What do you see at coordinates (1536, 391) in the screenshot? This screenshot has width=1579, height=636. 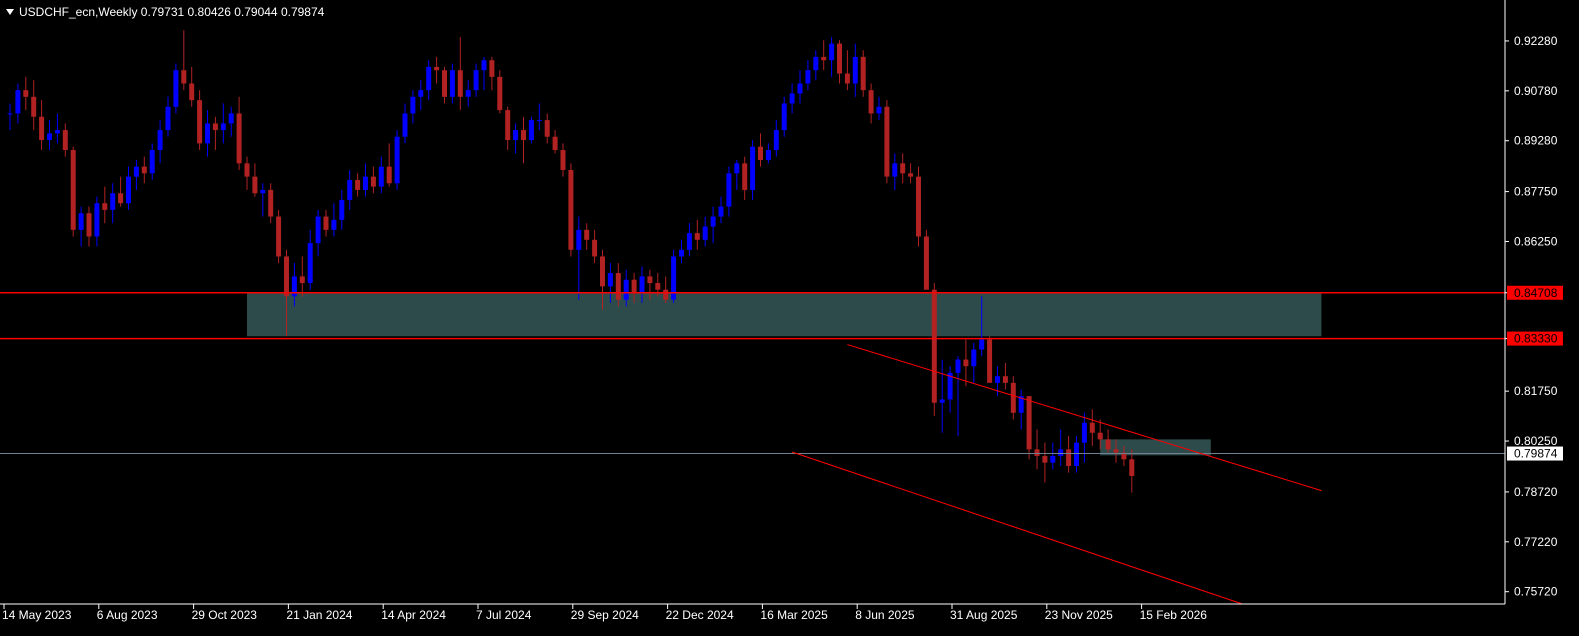 I see `price-tick-label: 0.81750` at bounding box center [1536, 391].